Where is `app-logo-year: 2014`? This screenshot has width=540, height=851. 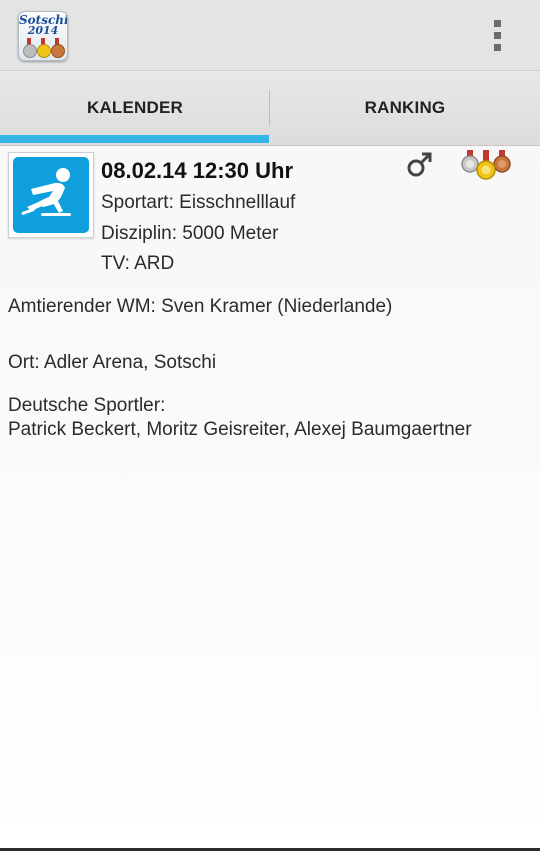
app-logo-year: 2014 is located at coordinates (43, 30).